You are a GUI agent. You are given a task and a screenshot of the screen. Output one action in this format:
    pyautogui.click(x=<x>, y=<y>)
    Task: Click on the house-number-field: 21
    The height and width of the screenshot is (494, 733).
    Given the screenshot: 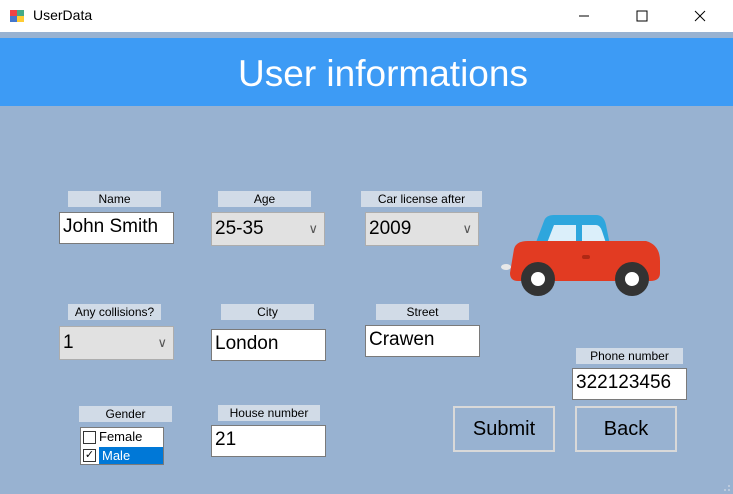 What is the action you would take?
    pyautogui.click(x=268, y=441)
    